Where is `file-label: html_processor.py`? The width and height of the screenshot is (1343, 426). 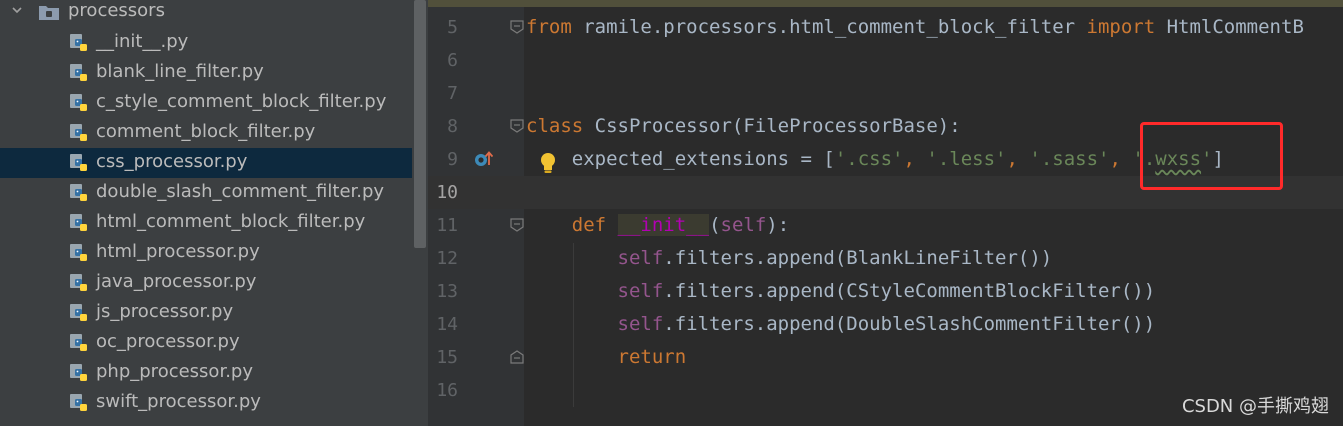
file-label: html_processor.py is located at coordinates (178, 251).